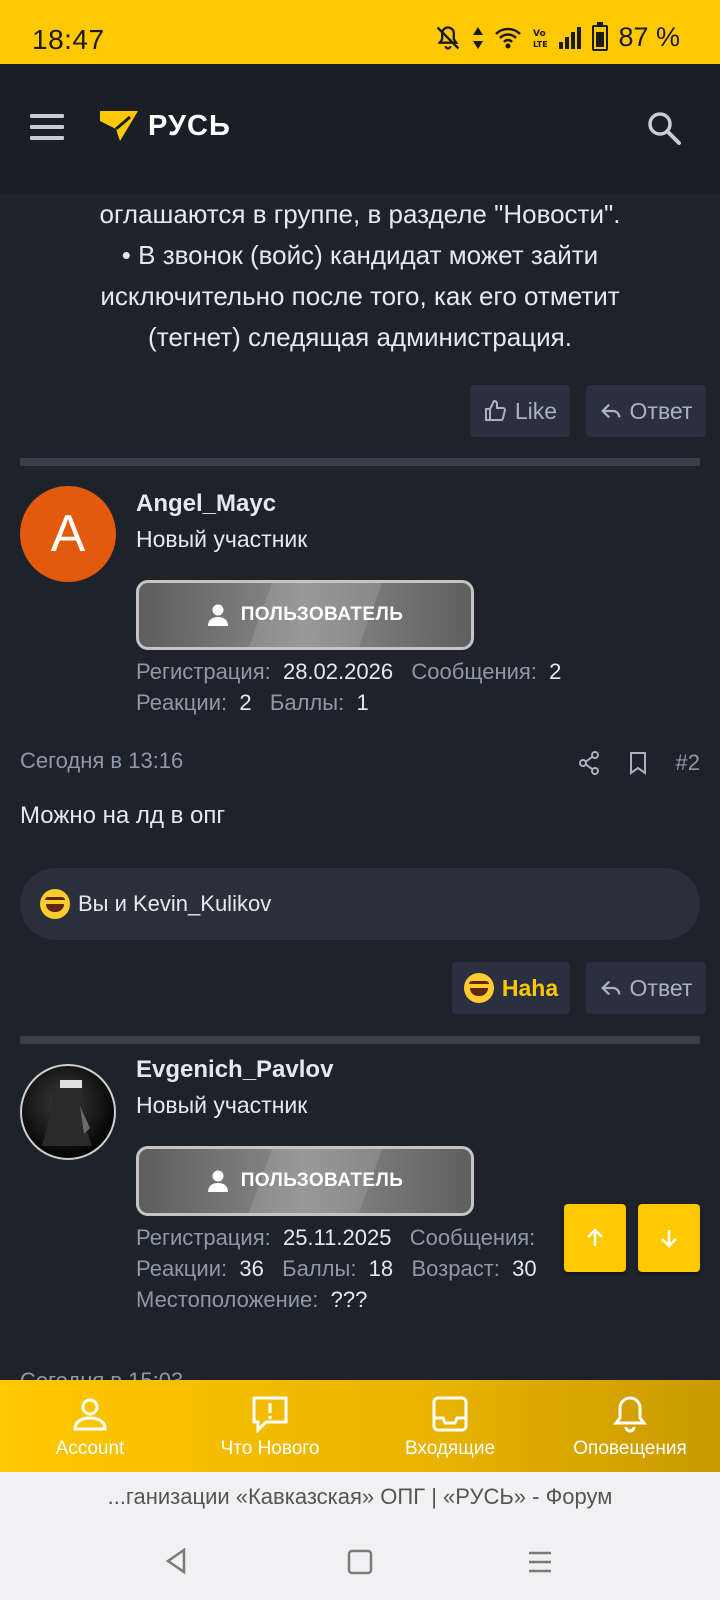 The width and height of the screenshot is (720, 1600). I want to click on avatar: A, so click(68, 534).